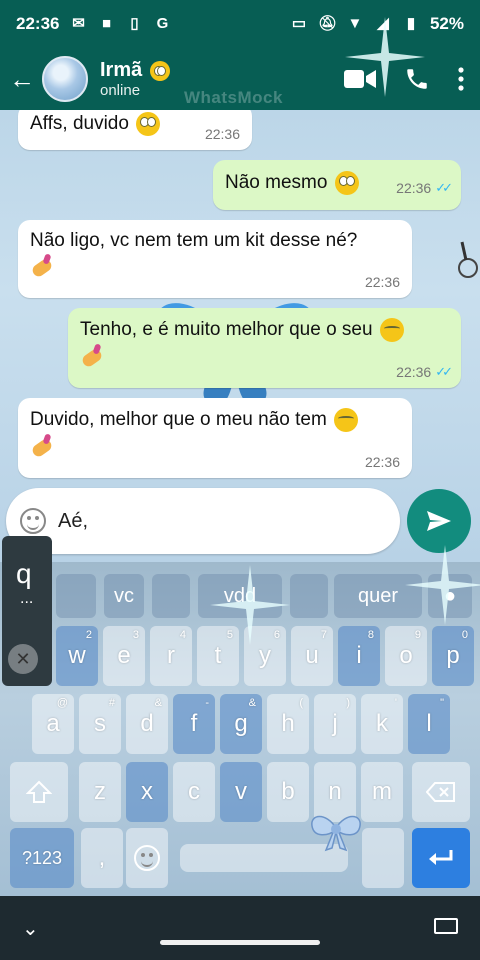 The image size is (480, 960). I want to click on enter-key, so click(441, 858).